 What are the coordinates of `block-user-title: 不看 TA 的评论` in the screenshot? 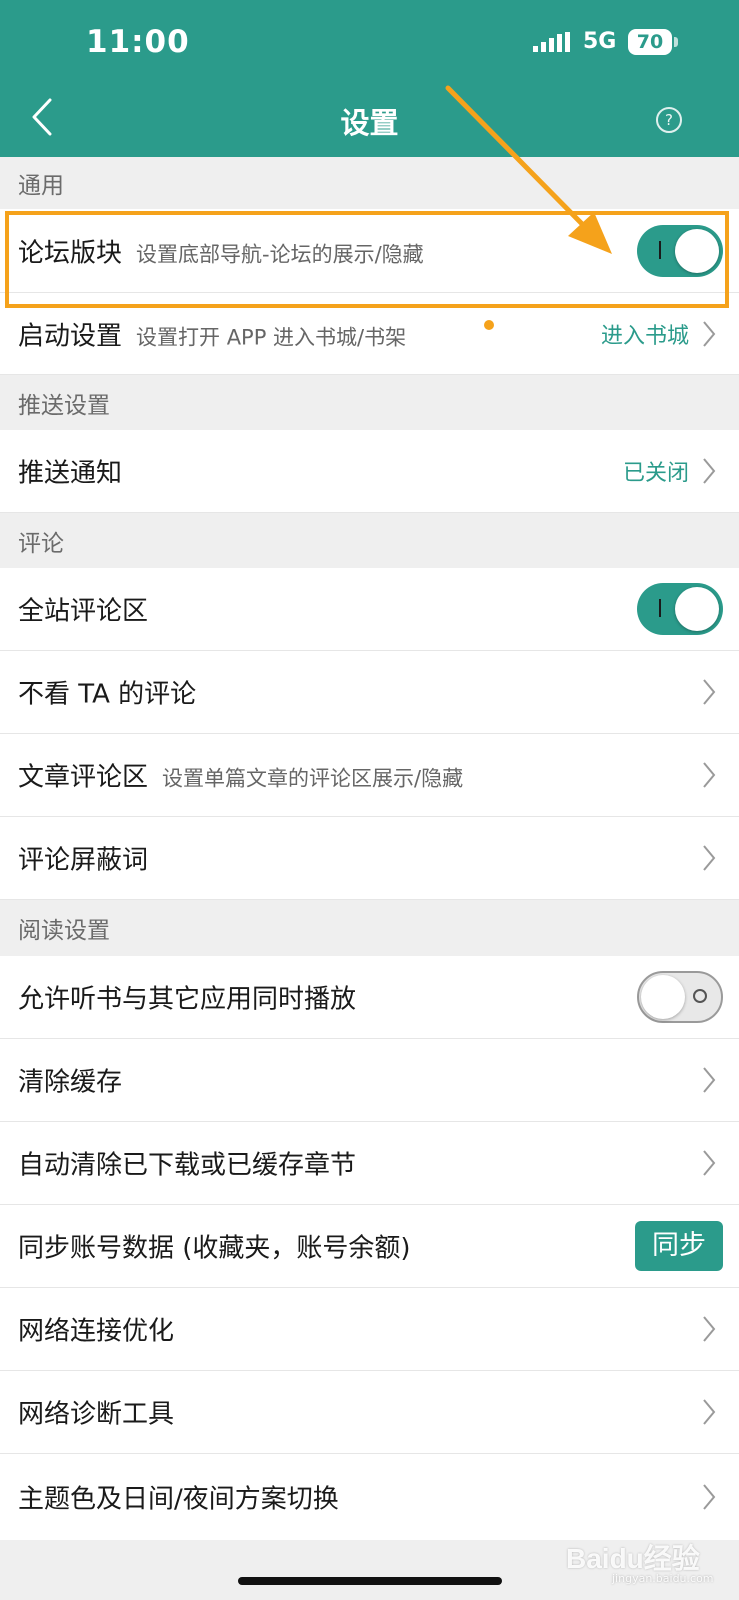 It's located at (107, 694).